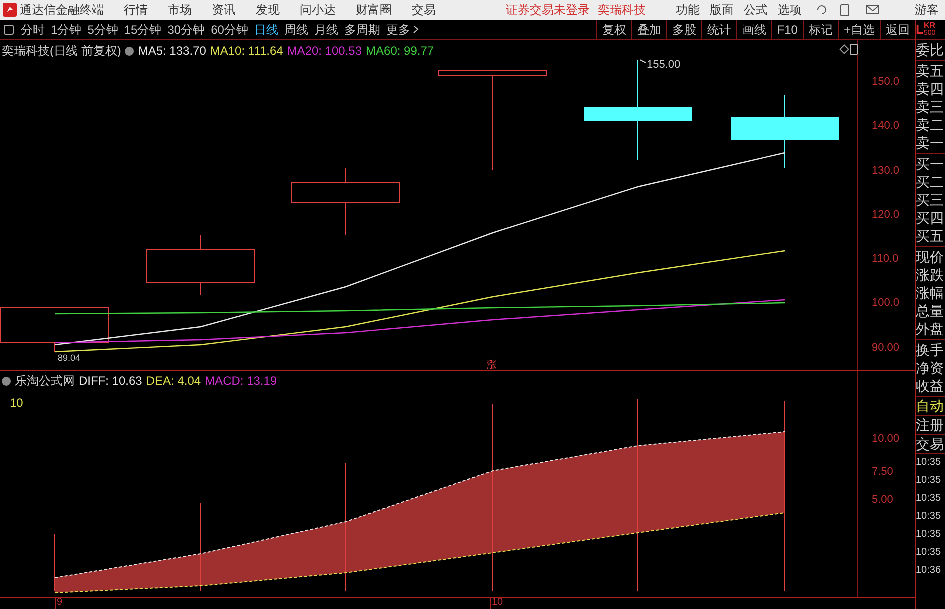 The height and width of the screenshot is (609, 945). Describe the element at coordinates (930, 425) in the screenshot. I see `panel-button: 注册` at that location.